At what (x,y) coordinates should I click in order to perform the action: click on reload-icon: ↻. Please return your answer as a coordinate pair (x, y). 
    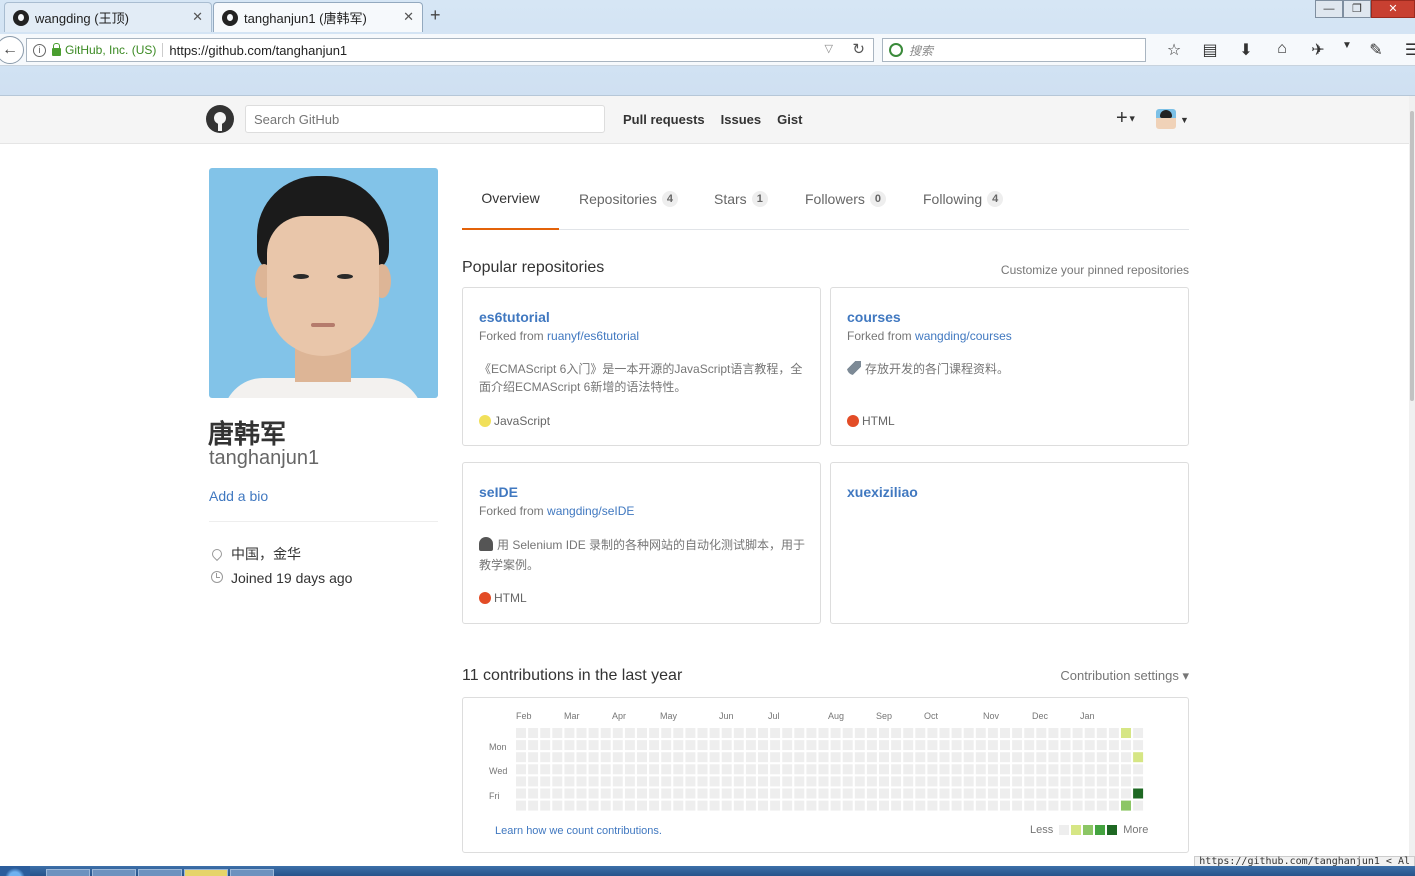
    Looking at the image, I should click on (858, 49).